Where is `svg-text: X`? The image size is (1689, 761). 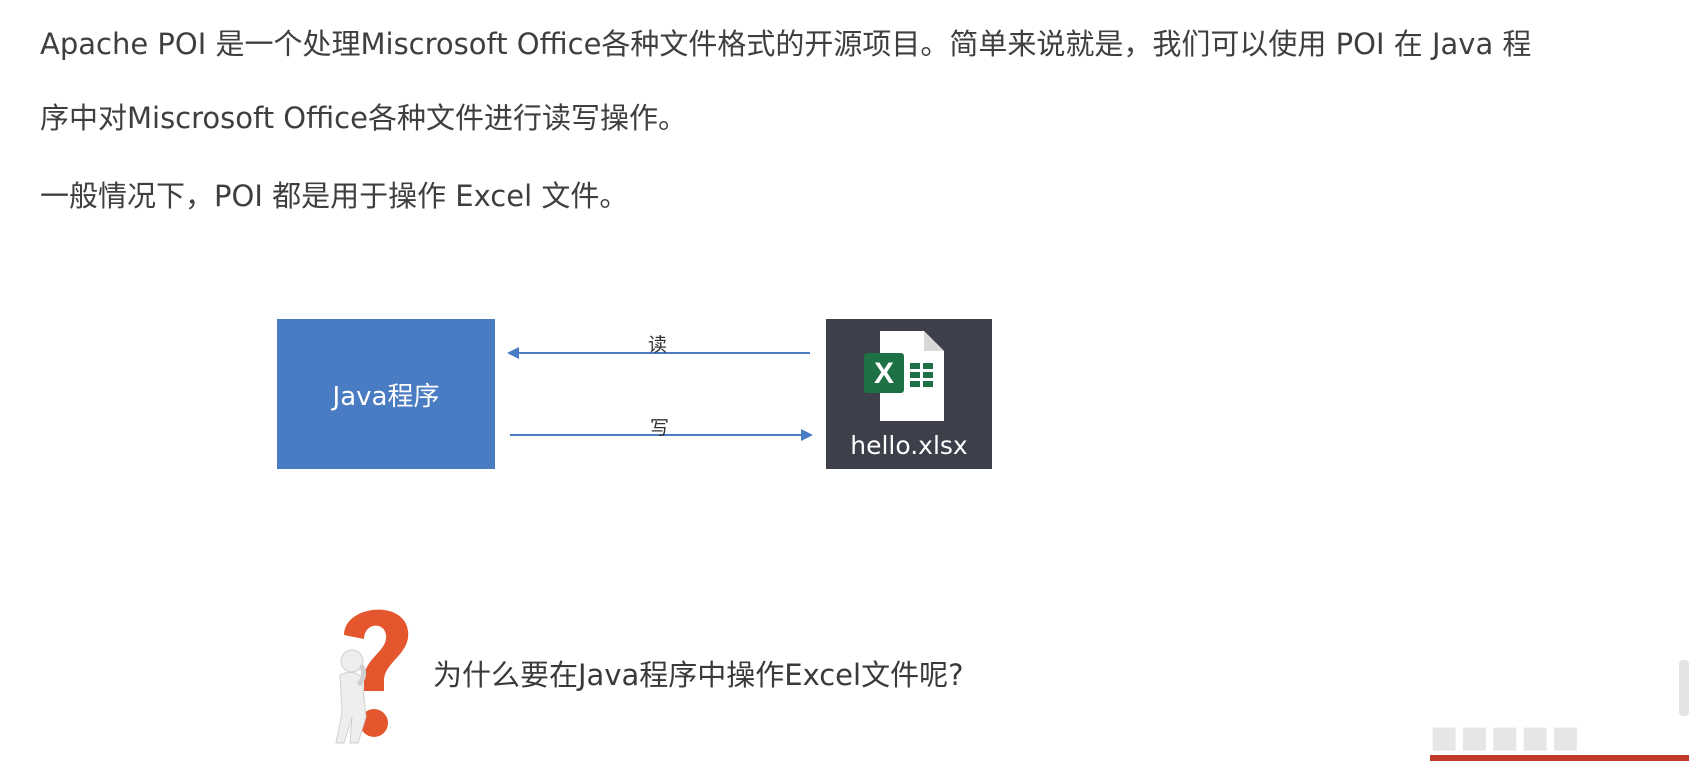 svg-text: X is located at coordinates (884, 373).